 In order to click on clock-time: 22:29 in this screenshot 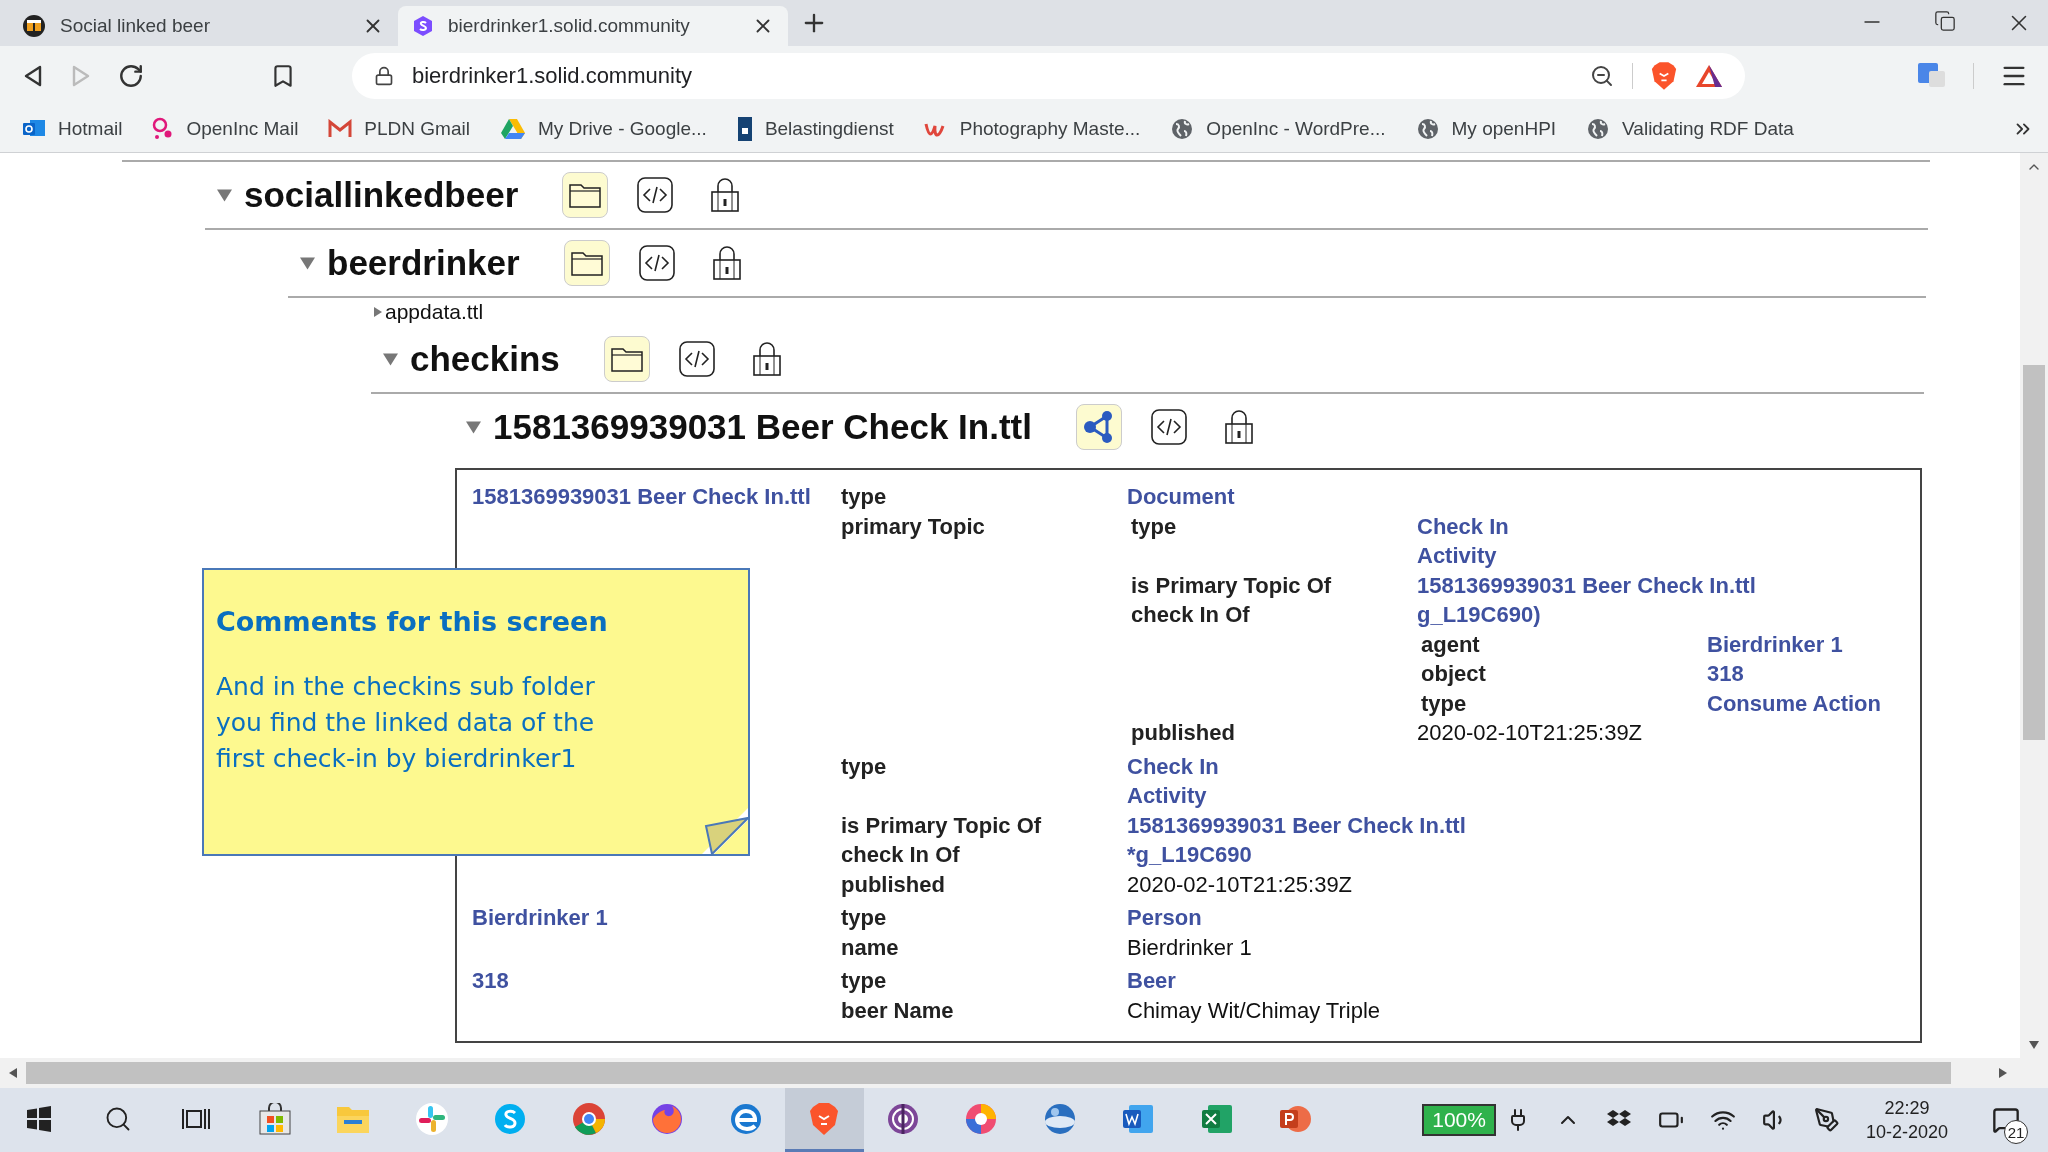, I will do `click(1907, 1108)`.